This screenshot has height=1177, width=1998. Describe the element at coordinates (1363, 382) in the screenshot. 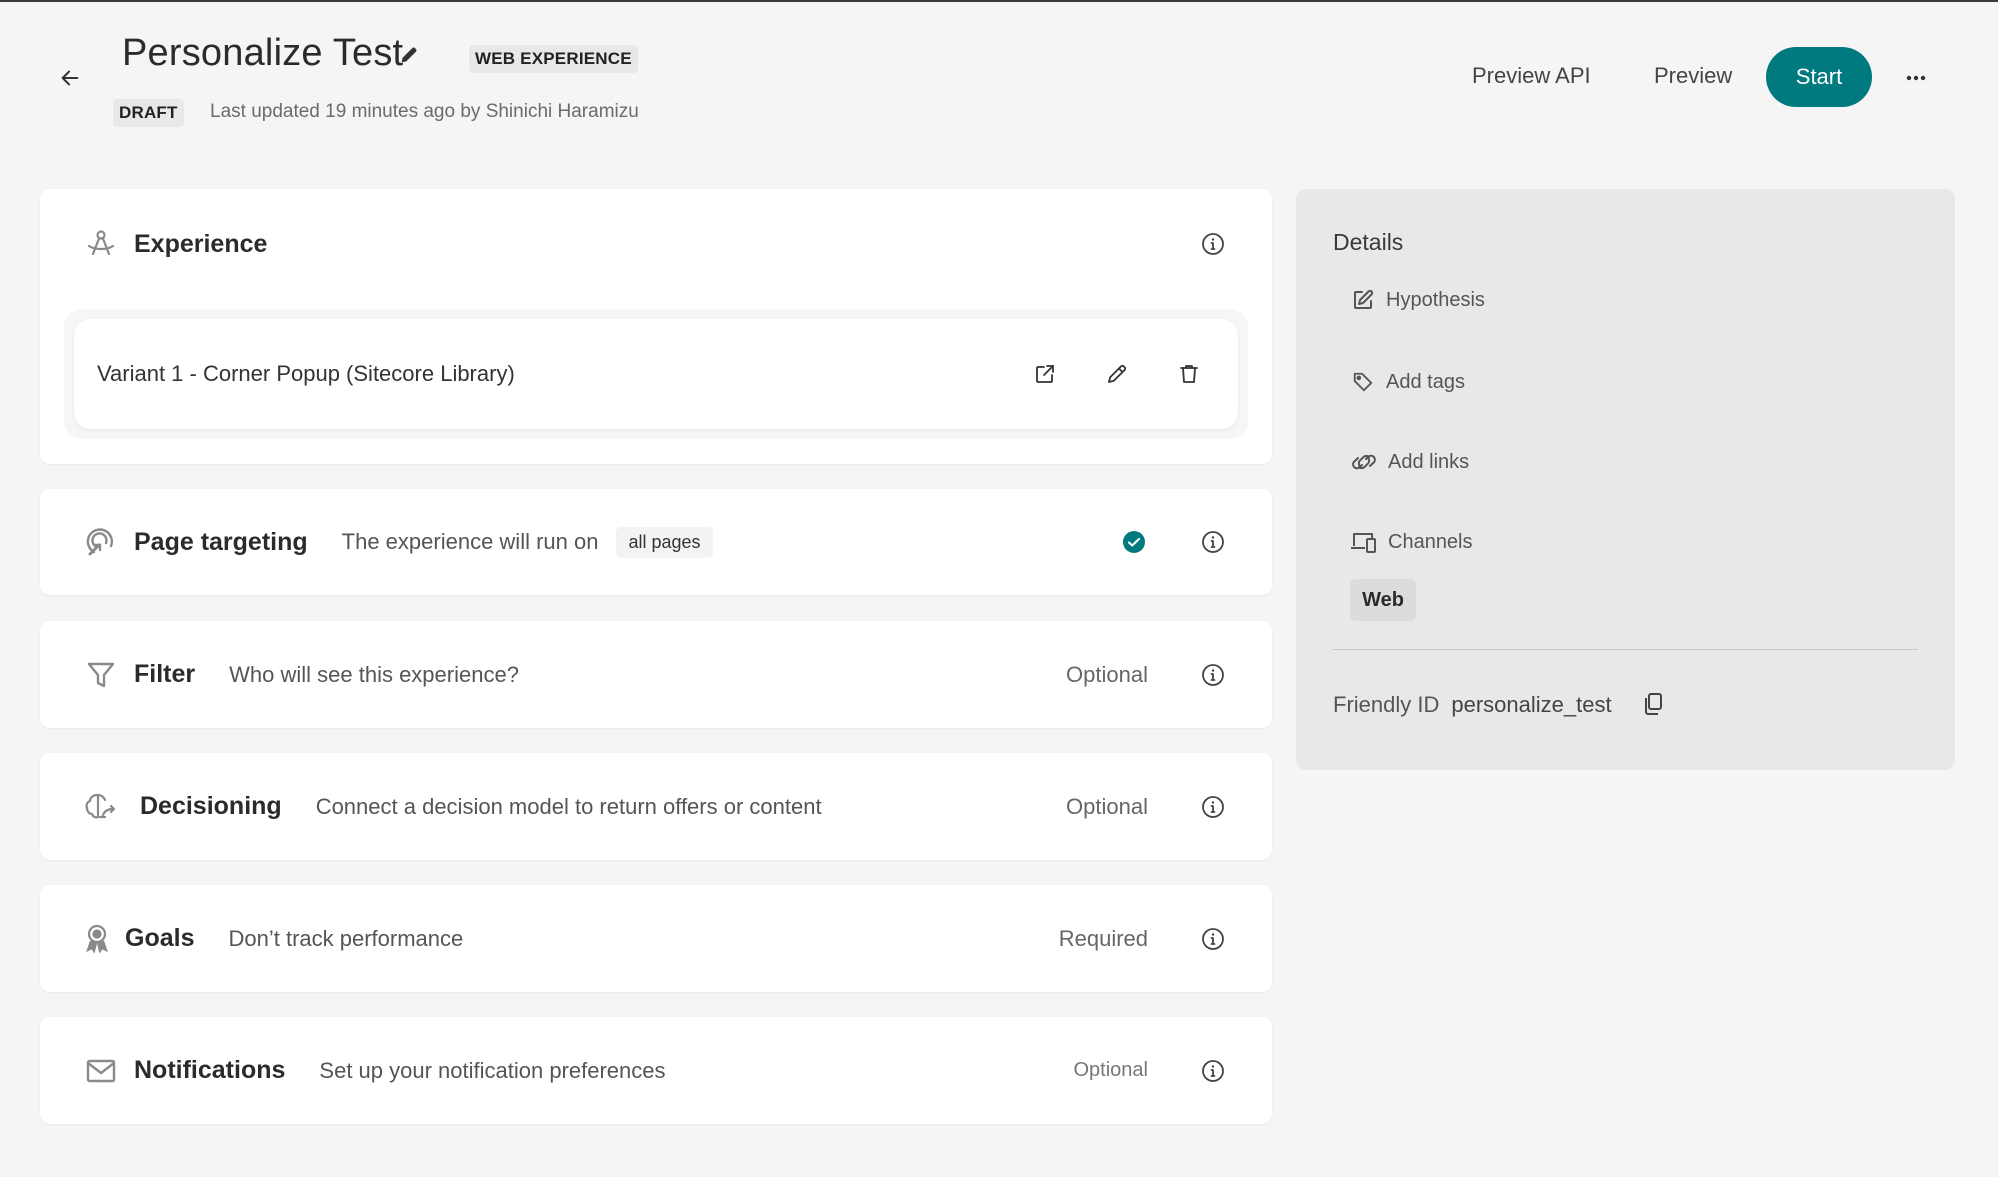

I see `tag-icon` at that location.